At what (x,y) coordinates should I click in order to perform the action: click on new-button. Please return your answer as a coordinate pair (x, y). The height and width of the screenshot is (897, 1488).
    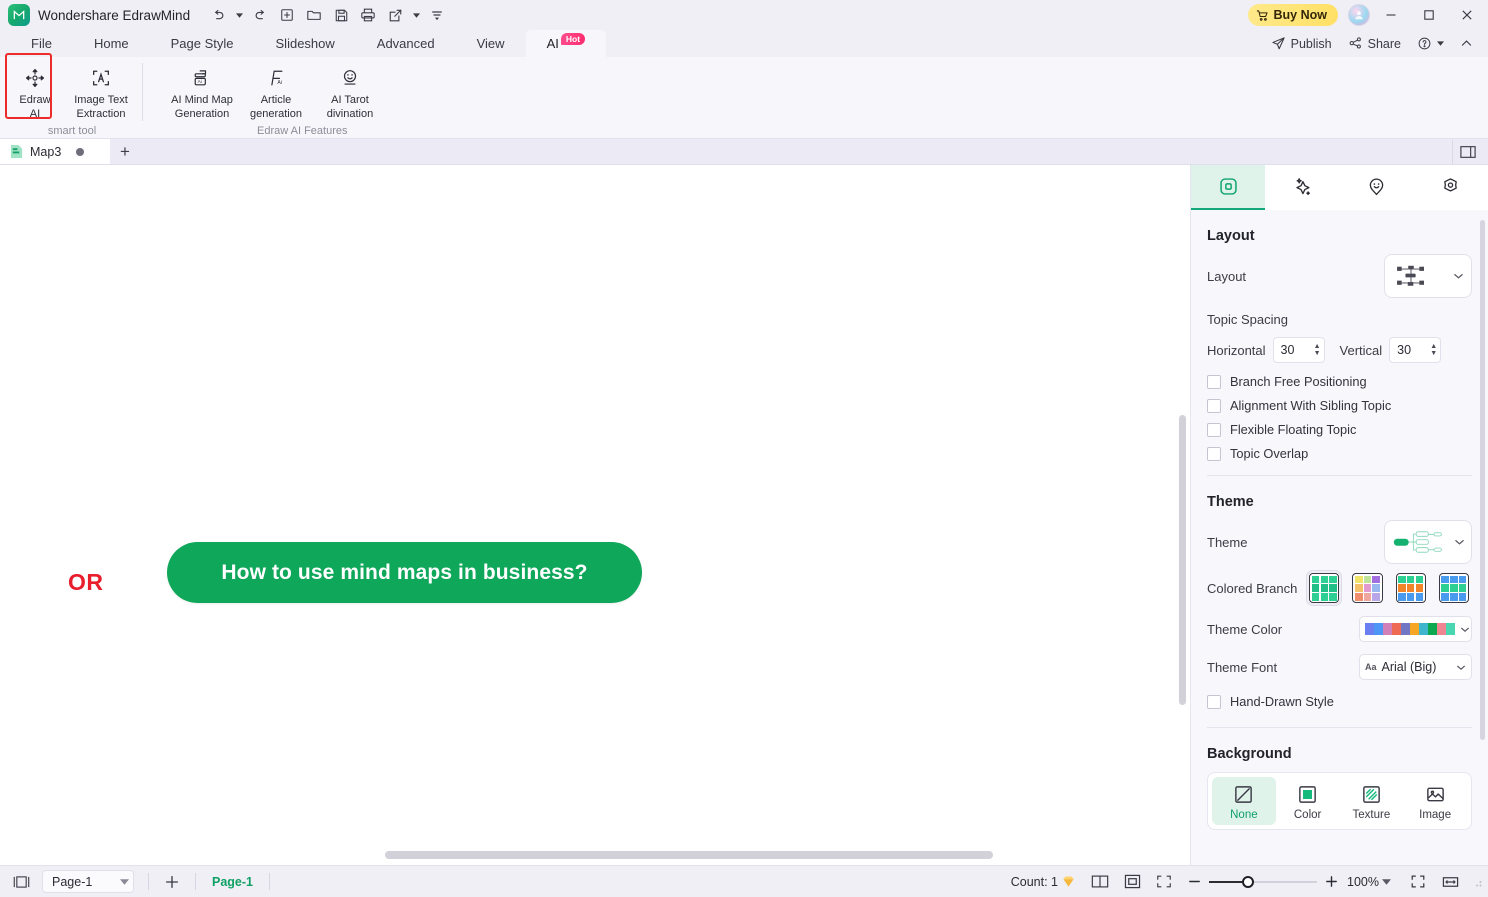
    Looking at the image, I should click on (287, 15).